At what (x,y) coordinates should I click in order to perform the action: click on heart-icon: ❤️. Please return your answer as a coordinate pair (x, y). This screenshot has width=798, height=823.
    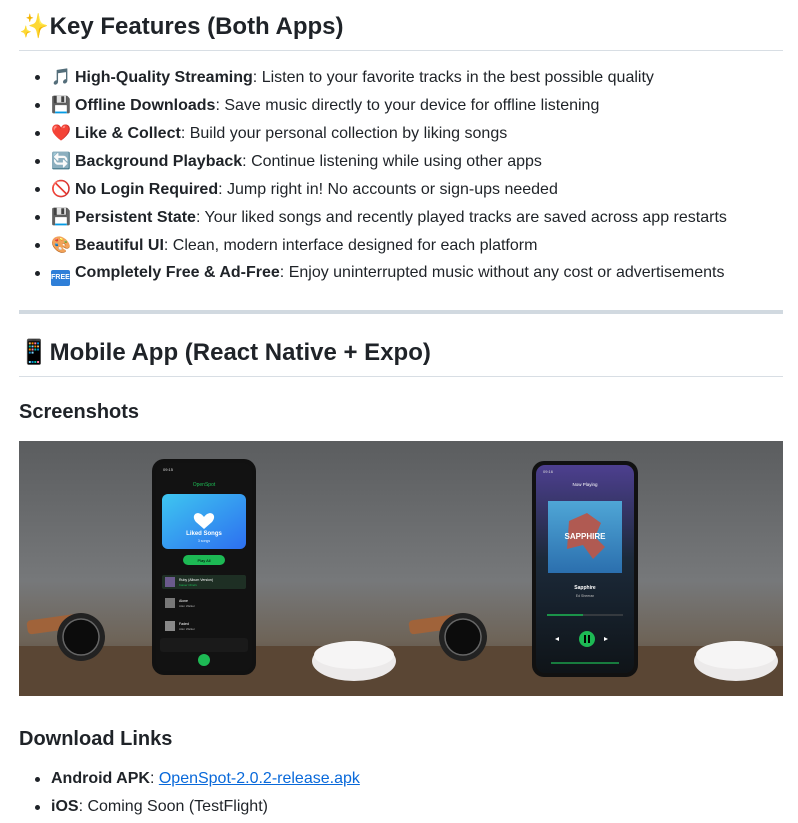
    Looking at the image, I should click on (61, 132).